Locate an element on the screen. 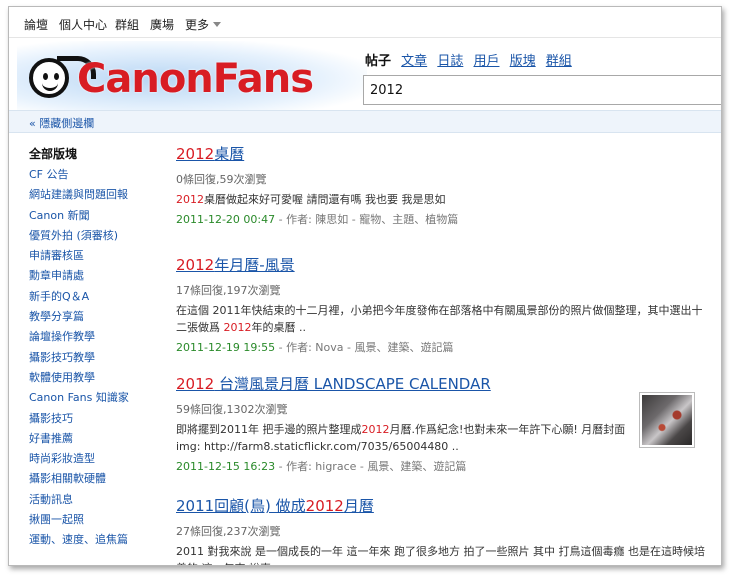 This screenshot has width=733, height=579. result-title-link: 2012 台灣風景月曆 LANDSCAPE CALENDAR is located at coordinates (441, 383).